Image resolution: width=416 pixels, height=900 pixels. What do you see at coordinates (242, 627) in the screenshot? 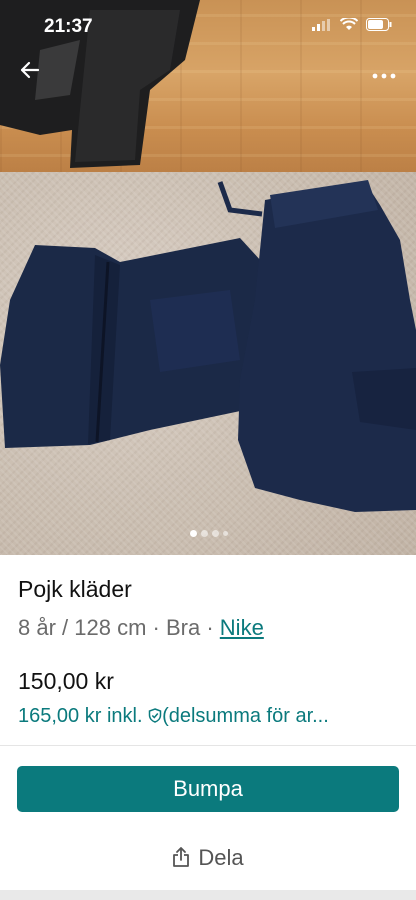
I see `item-brand-link: Nike` at bounding box center [242, 627].